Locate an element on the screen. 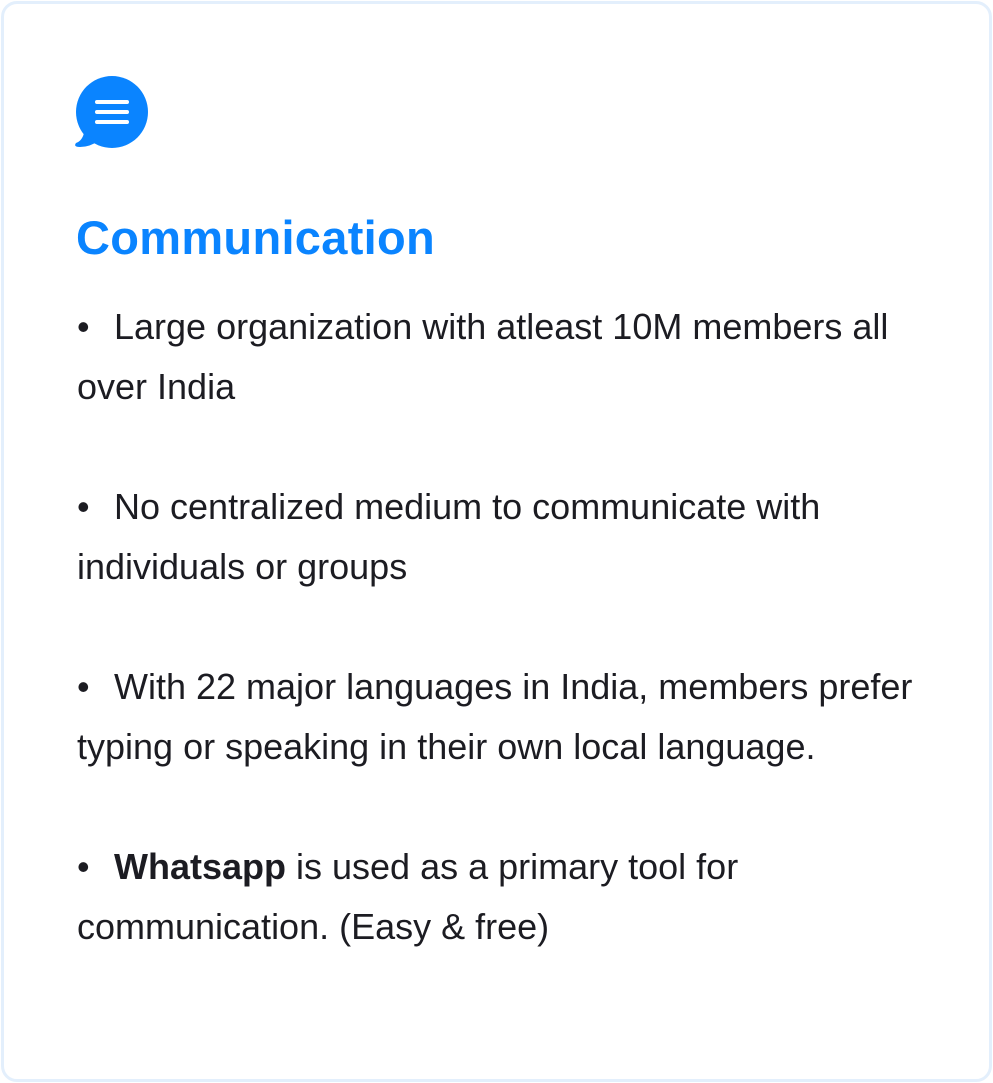  item-bold-text: Whatsapp is located at coordinates (200, 866).